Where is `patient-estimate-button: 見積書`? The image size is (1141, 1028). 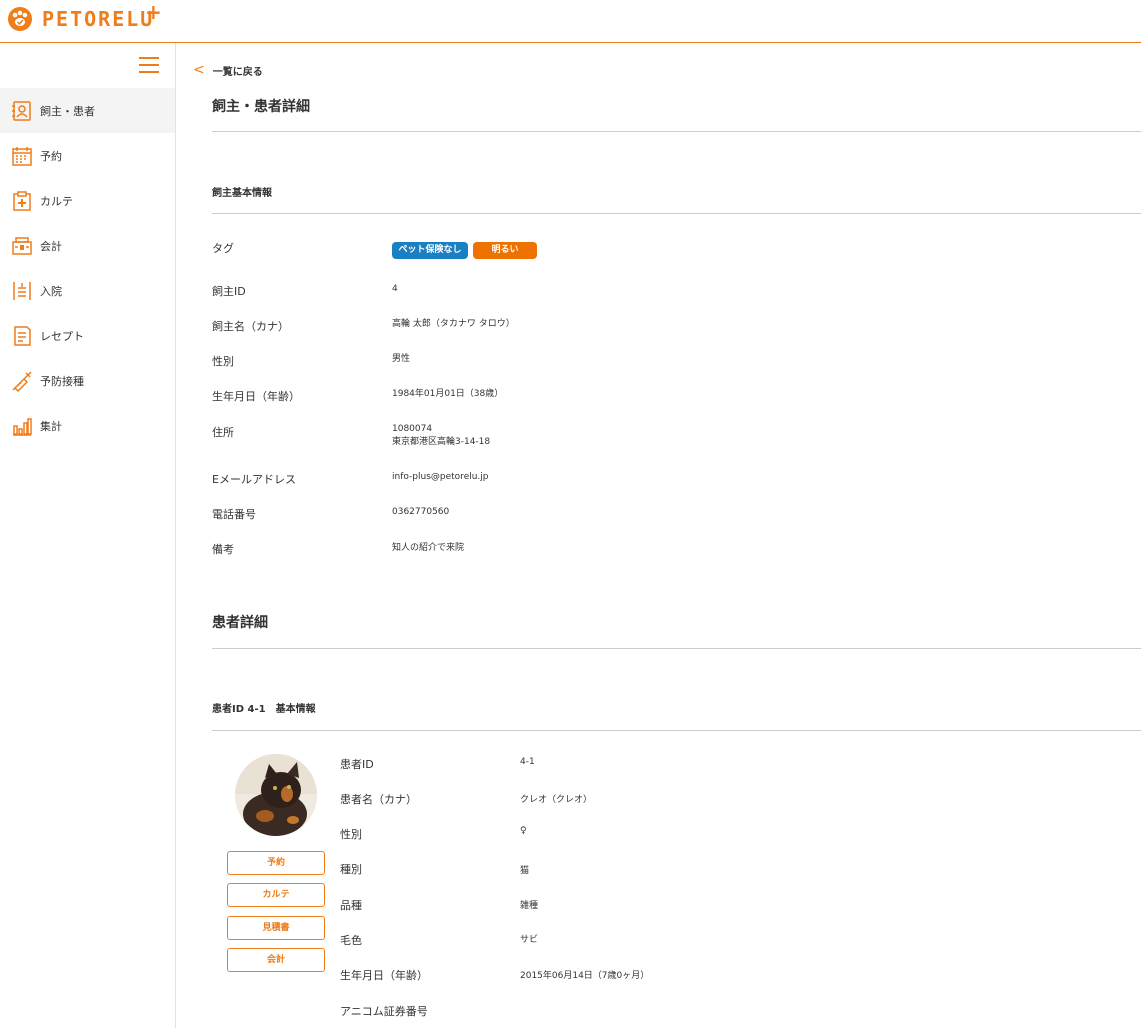
patient-estimate-button: 見積書 is located at coordinates (276, 928).